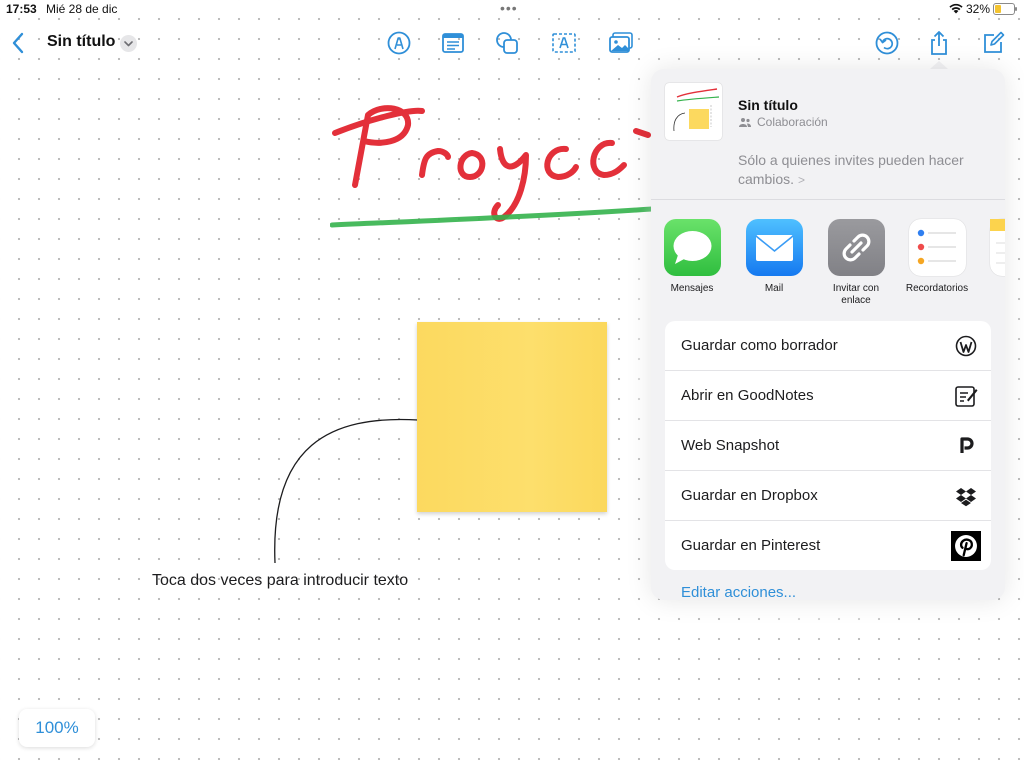  What do you see at coordinates (774, 288) in the screenshot?
I see `app-label: Mail` at bounding box center [774, 288].